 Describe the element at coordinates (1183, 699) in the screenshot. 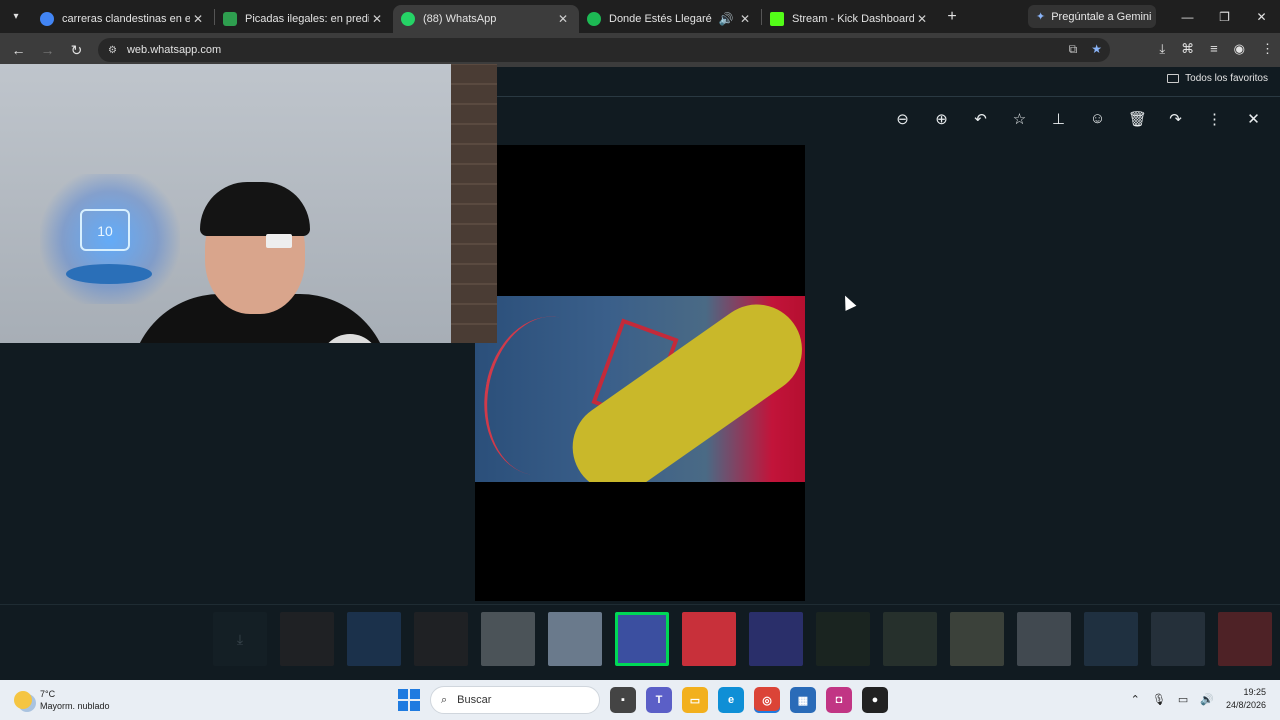

I see `network-icon: ▭` at that location.